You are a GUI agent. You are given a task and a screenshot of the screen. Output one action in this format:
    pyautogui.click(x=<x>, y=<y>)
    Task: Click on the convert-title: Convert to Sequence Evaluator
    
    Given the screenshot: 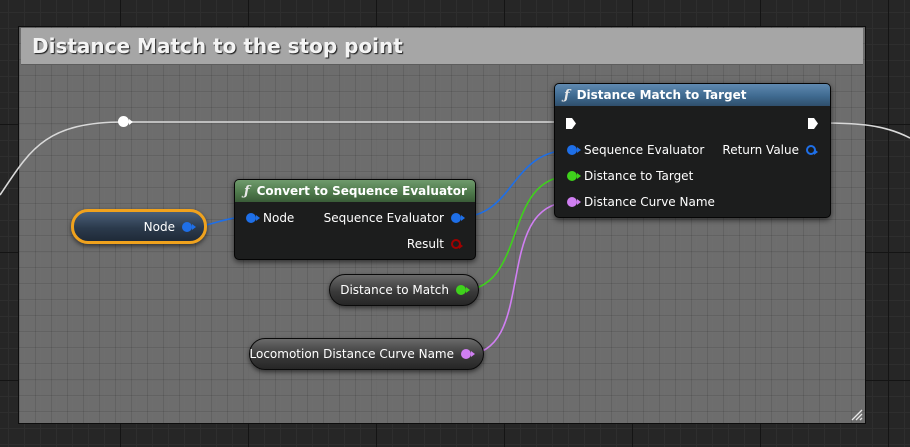 What is the action you would take?
    pyautogui.click(x=361, y=191)
    